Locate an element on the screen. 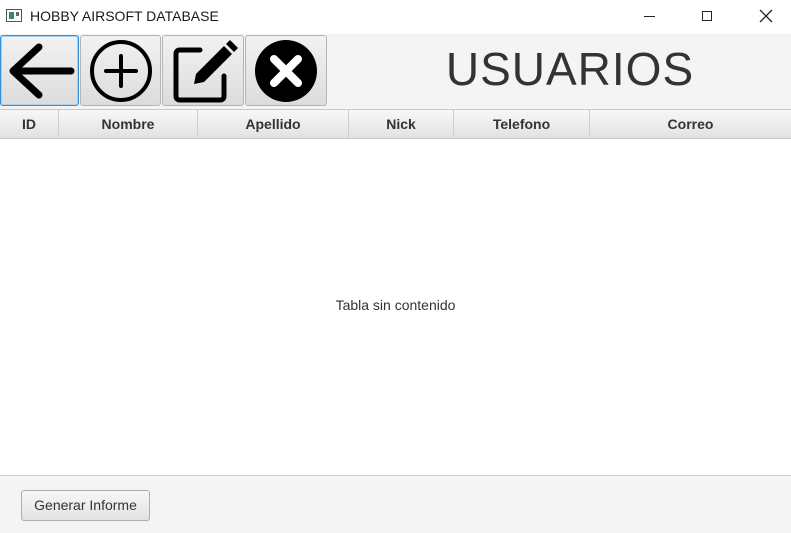  table-header: ID Nombre Apellido Nick Telefono Correo is located at coordinates (395, 124).